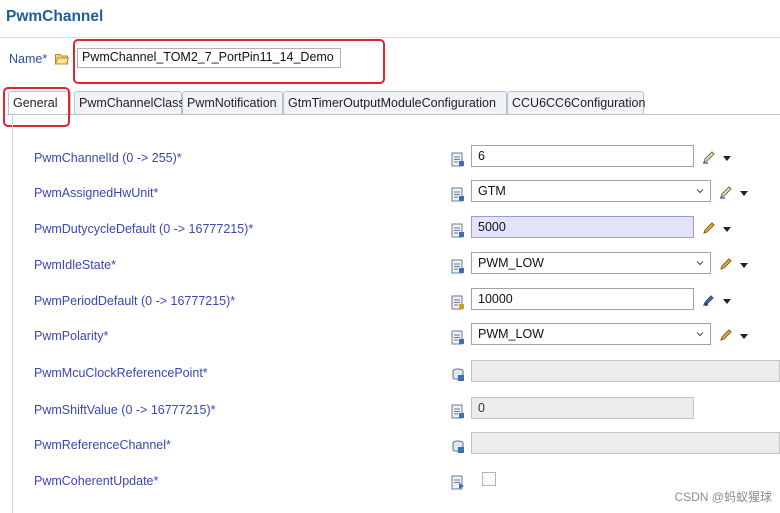 Image resolution: width=780 pixels, height=513 pixels. What do you see at coordinates (511, 334) in the screenshot?
I see `polarity-value: PWM_LOW` at bounding box center [511, 334].